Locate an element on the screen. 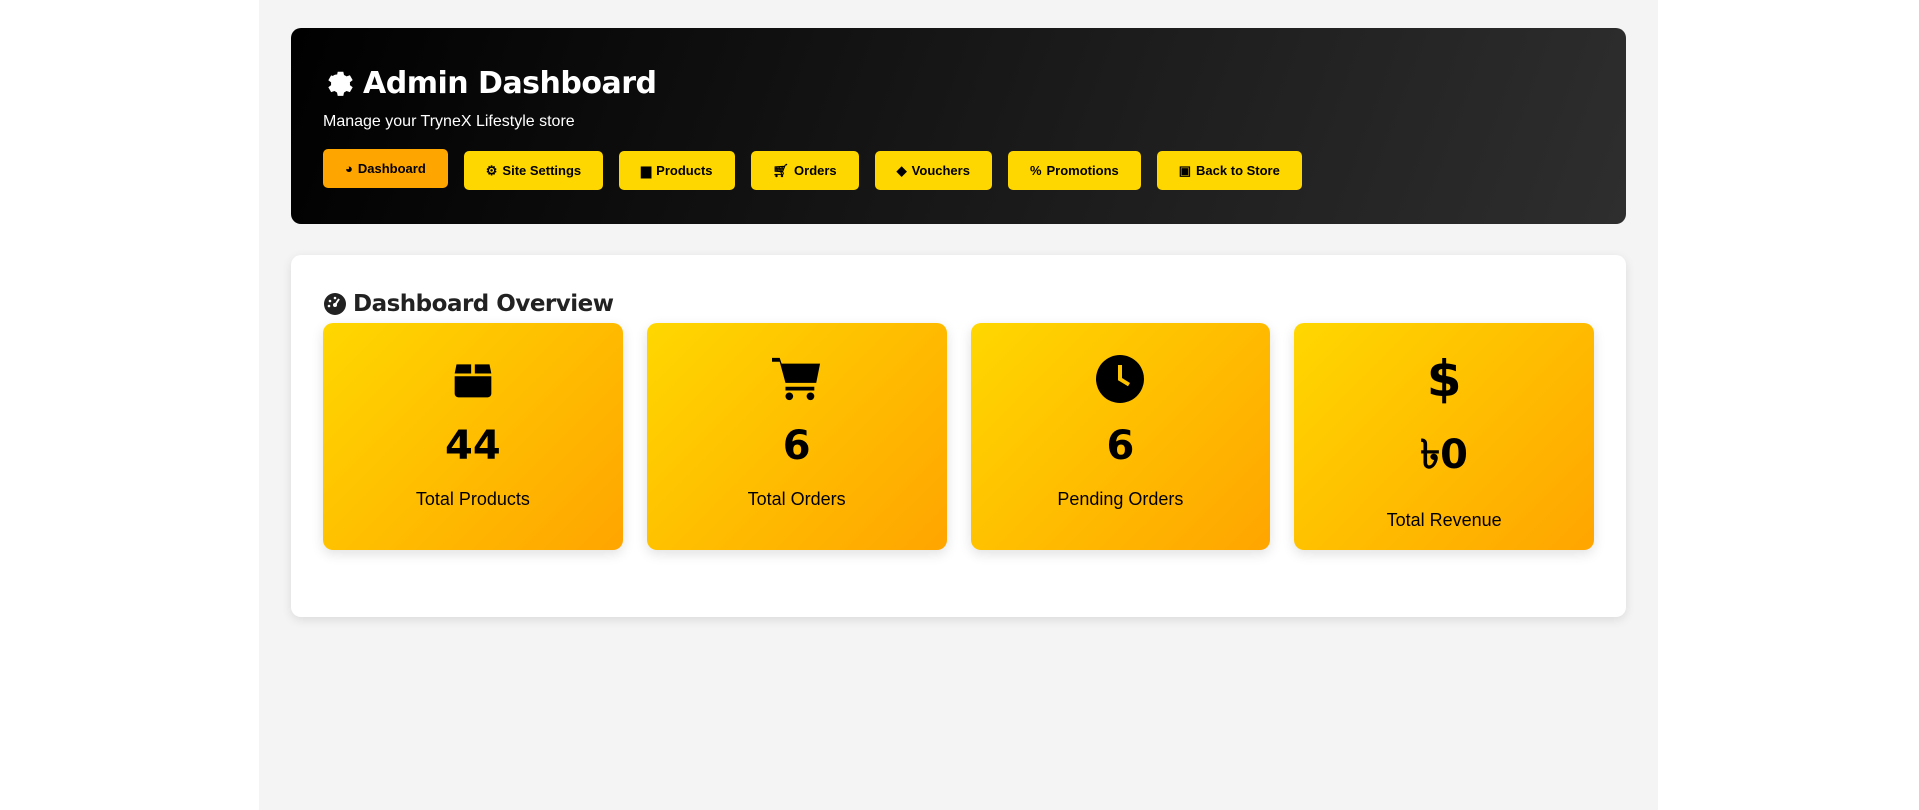 The height and width of the screenshot is (810, 1919). nav-label: Dashboard is located at coordinates (391, 168).